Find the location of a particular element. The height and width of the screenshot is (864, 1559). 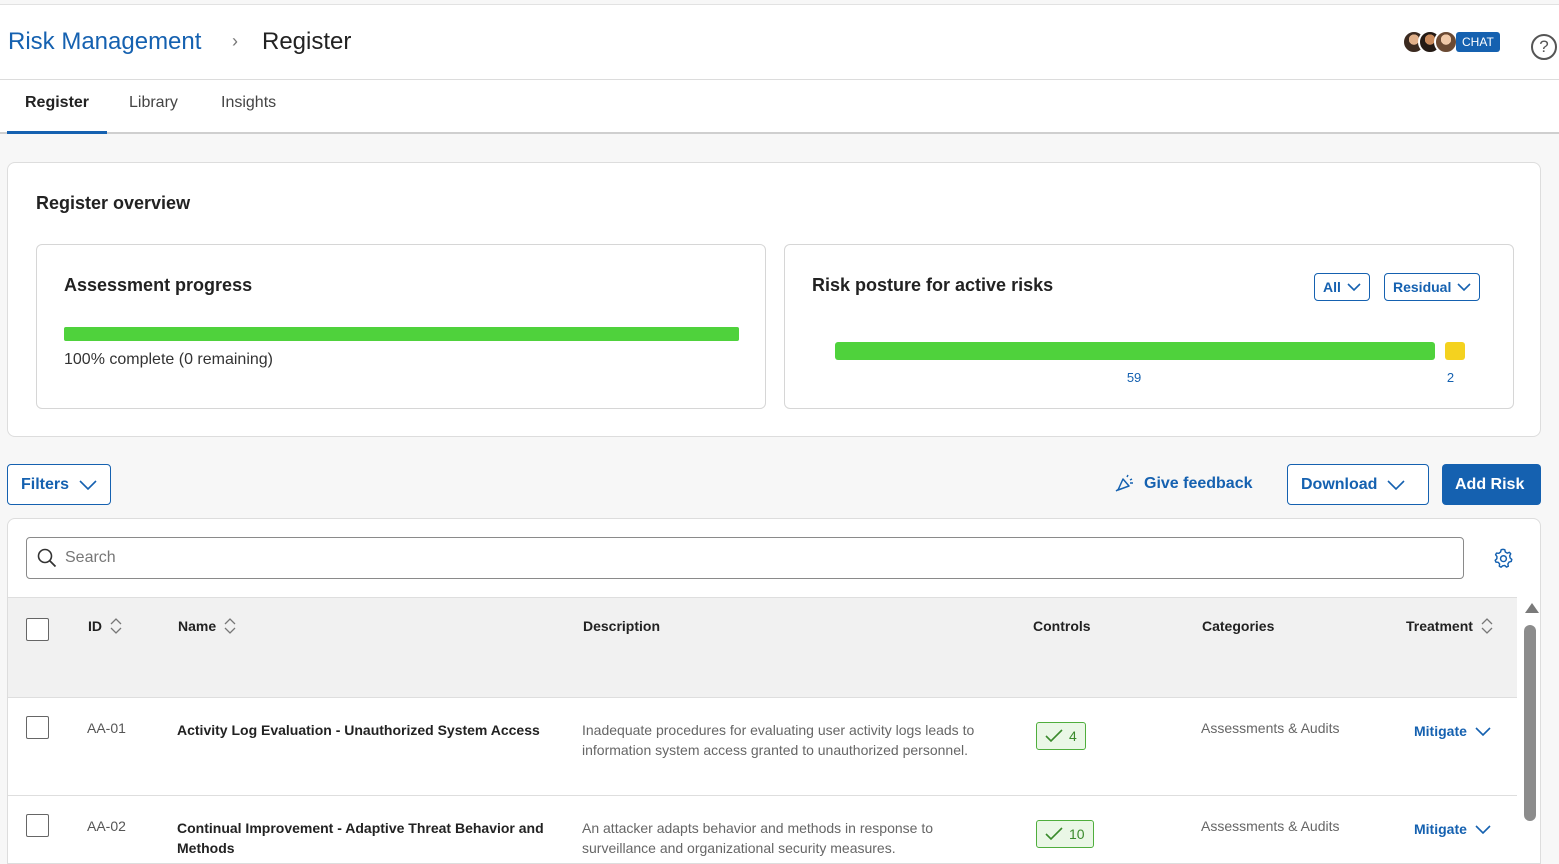

column-header-name: Name is located at coordinates (207, 626).